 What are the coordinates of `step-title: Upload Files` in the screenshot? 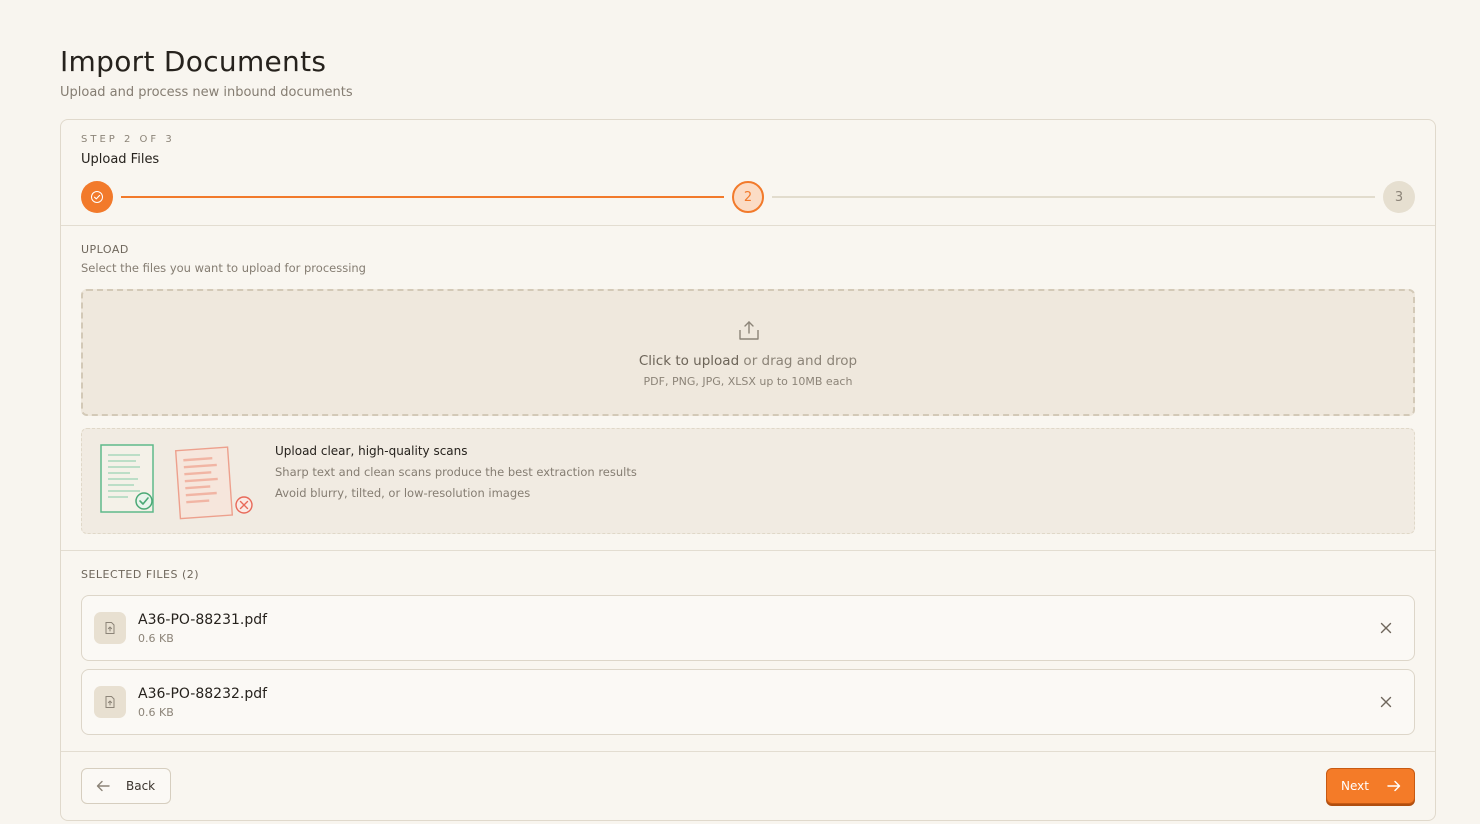 It's located at (120, 159).